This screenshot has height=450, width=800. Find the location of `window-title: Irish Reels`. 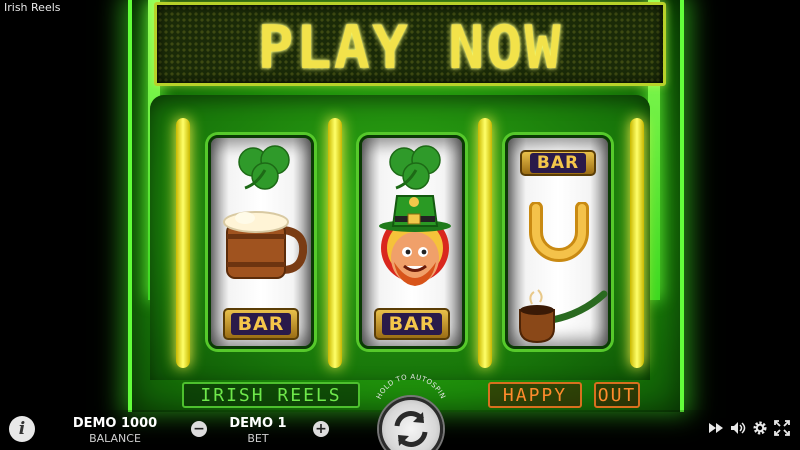

window-title: Irish Reels is located at coordinates (32, 7).